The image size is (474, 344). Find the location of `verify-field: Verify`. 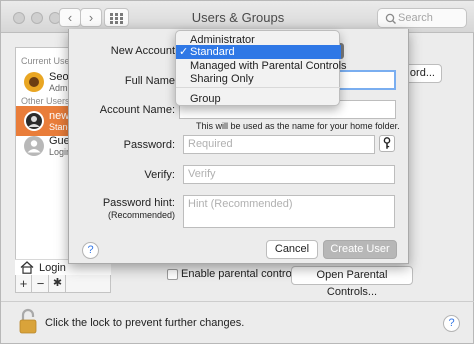

verify-field: Verify is located at coordinates (289, 174).